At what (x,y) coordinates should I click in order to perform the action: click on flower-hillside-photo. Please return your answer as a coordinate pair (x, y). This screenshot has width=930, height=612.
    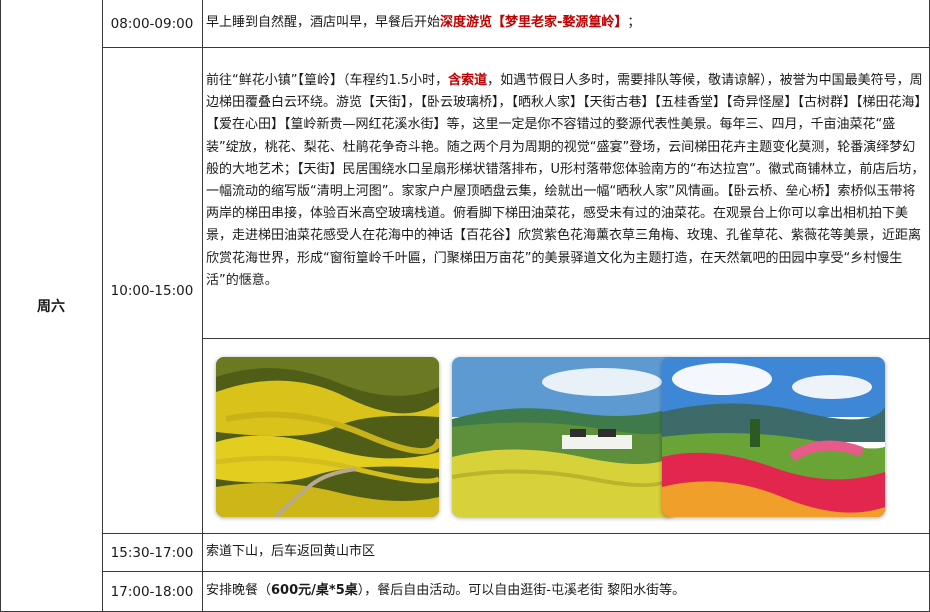
    Looking at the image, I should click on (773, 437).